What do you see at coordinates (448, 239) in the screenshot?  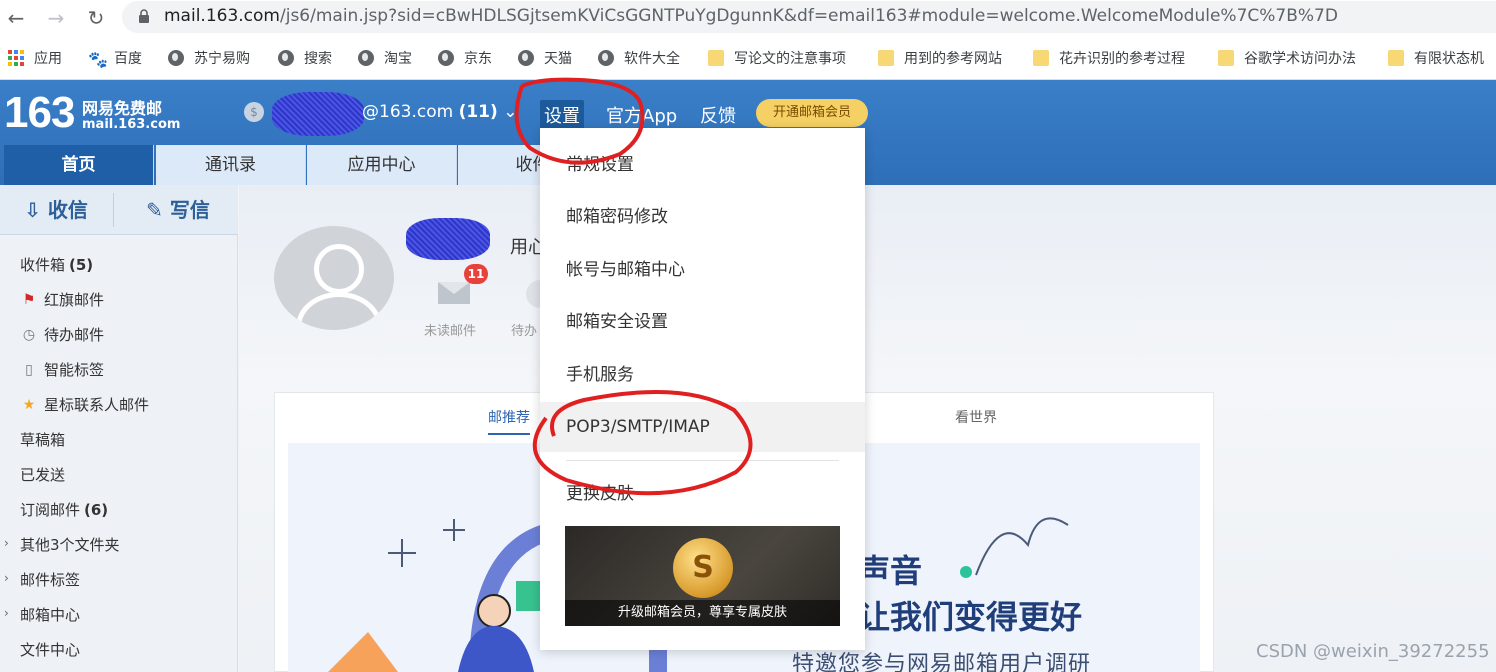 I see `redacted-nickname` at bounding box center [448, 239].